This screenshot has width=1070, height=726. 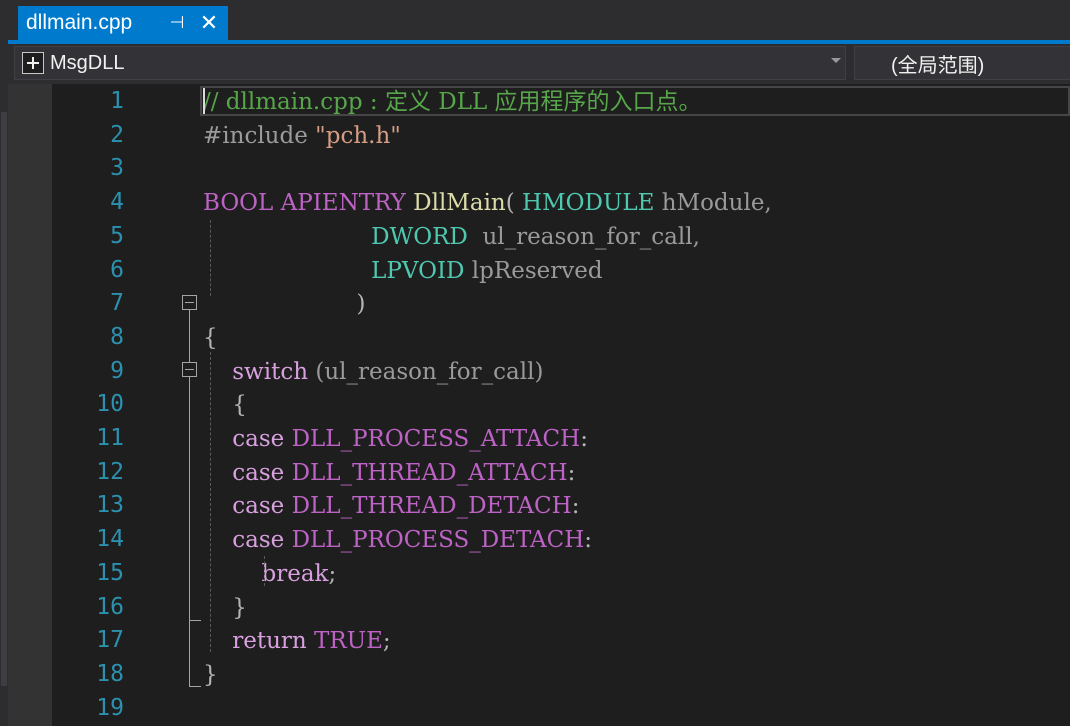 I want to click on code-line: BOOL APIENTRY DllMain( HMODULE hModule,, so click(x=487, y=203).